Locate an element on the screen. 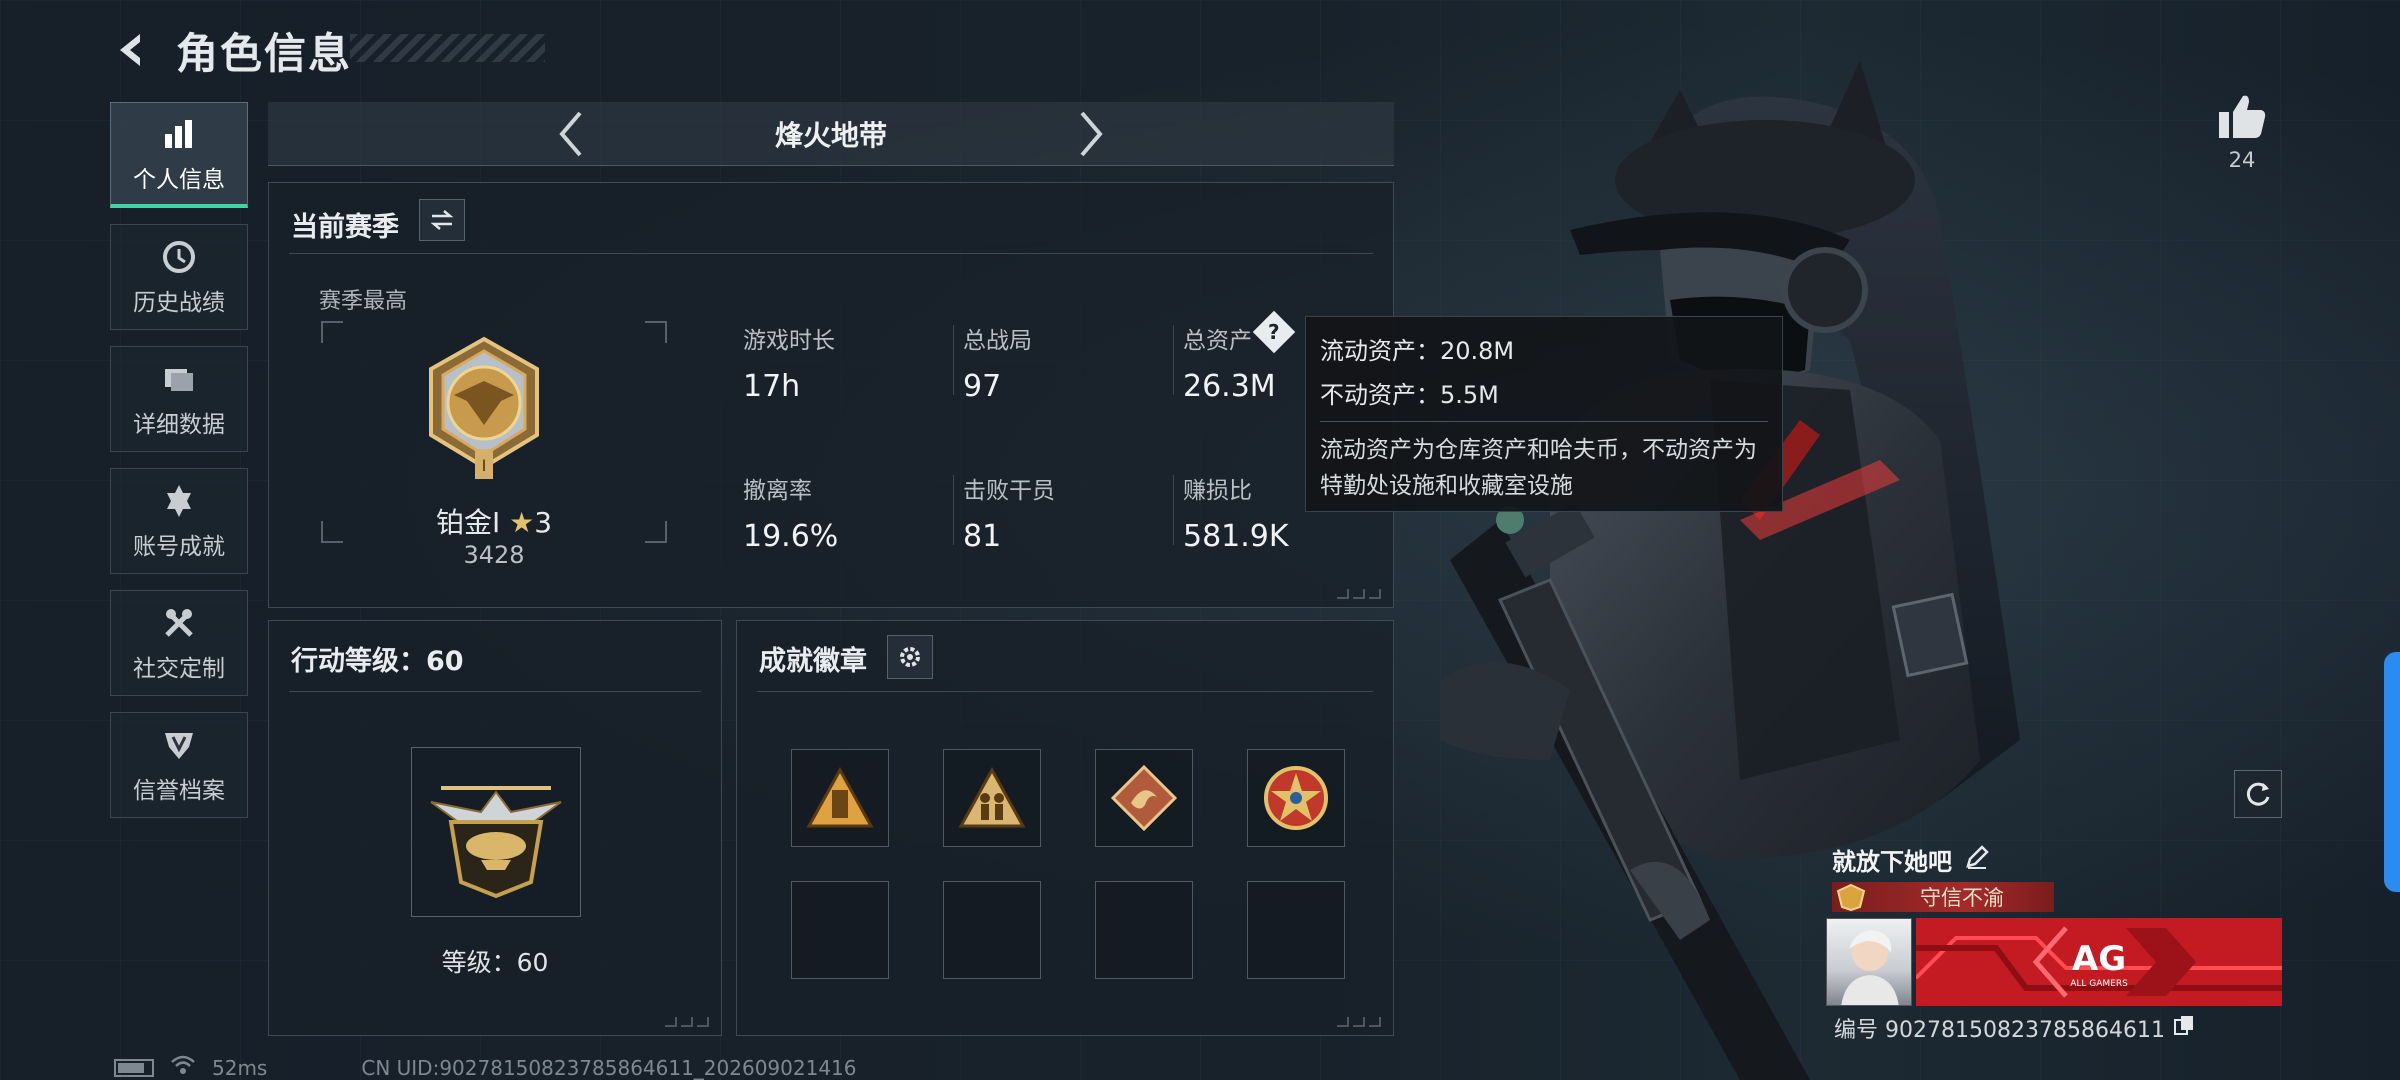  battery-icon is located at coordinates (134, 1067).